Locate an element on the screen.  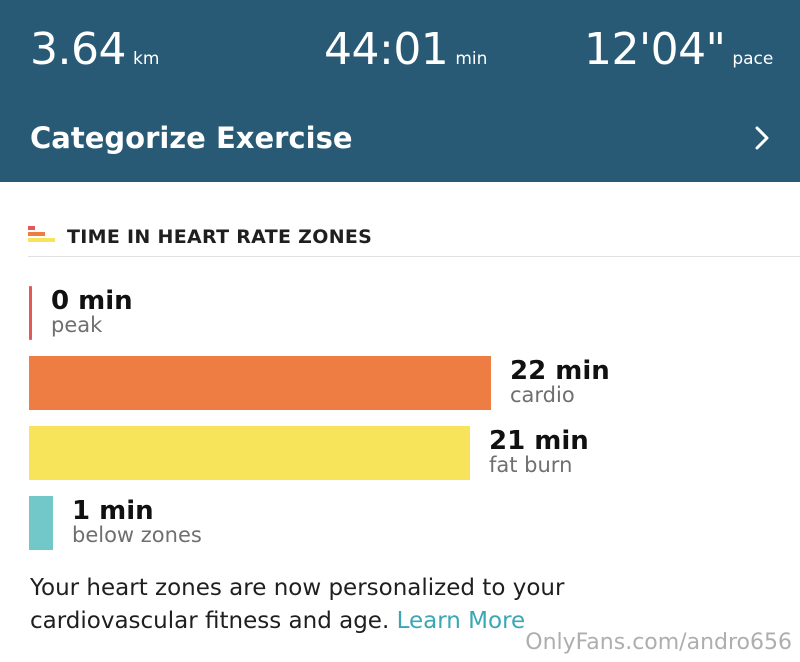
section-divider is located at coordinates (414, 256).